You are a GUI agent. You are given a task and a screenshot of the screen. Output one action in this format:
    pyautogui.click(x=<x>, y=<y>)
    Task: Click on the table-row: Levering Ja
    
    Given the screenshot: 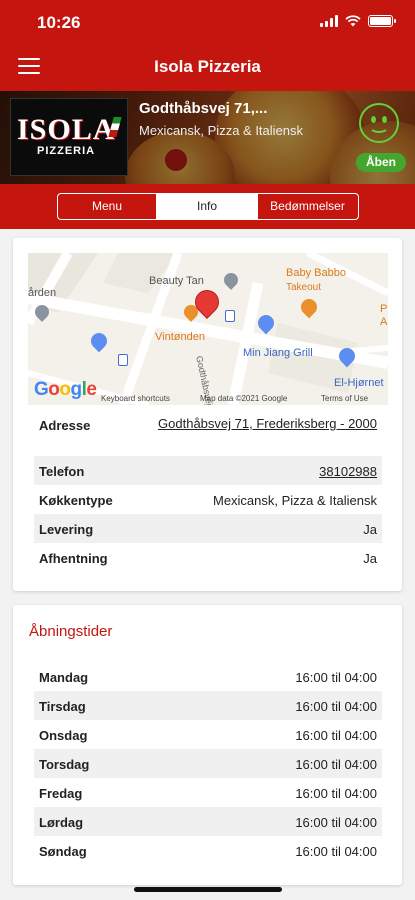 What is the action you would take?
    pyautogui.click(x=208, y=528)
    